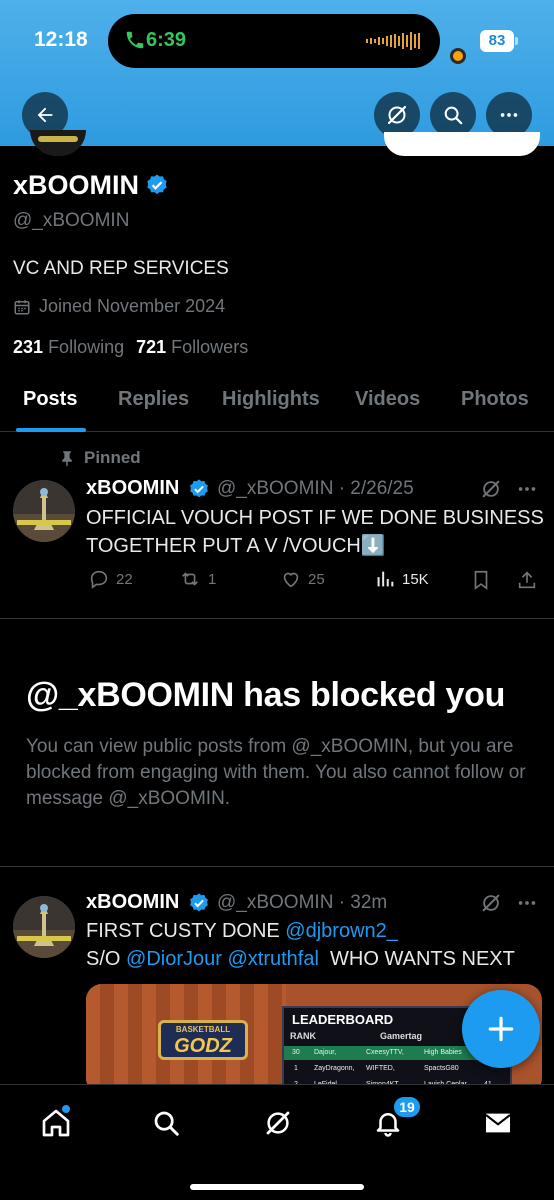 This screenshot has height=1200, width=554. Describe the element at coordinates (28, 347) in the screenshot. I see `following-count: 231` at that location.